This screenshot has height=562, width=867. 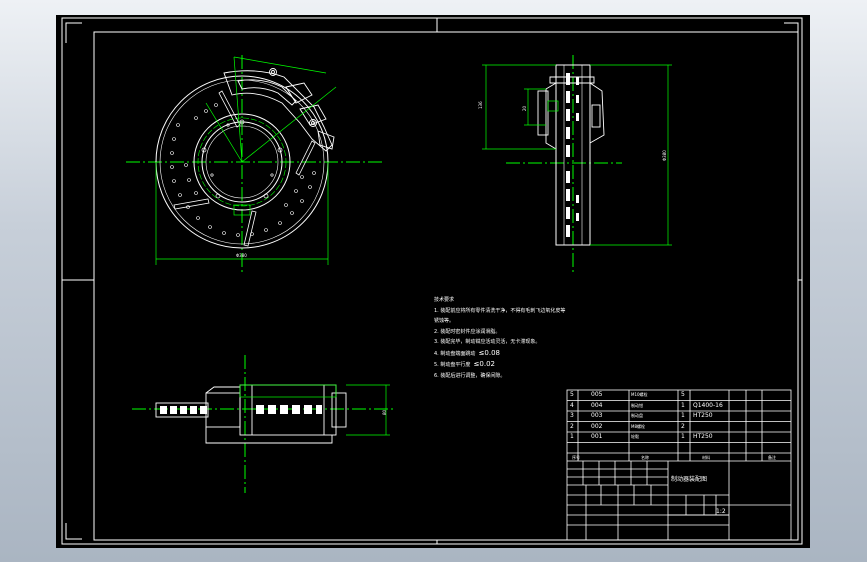 What do you see at coordinates (597, 405) in the screenshot?
I see `bom-code: 004` at bounding box center [597, 405].